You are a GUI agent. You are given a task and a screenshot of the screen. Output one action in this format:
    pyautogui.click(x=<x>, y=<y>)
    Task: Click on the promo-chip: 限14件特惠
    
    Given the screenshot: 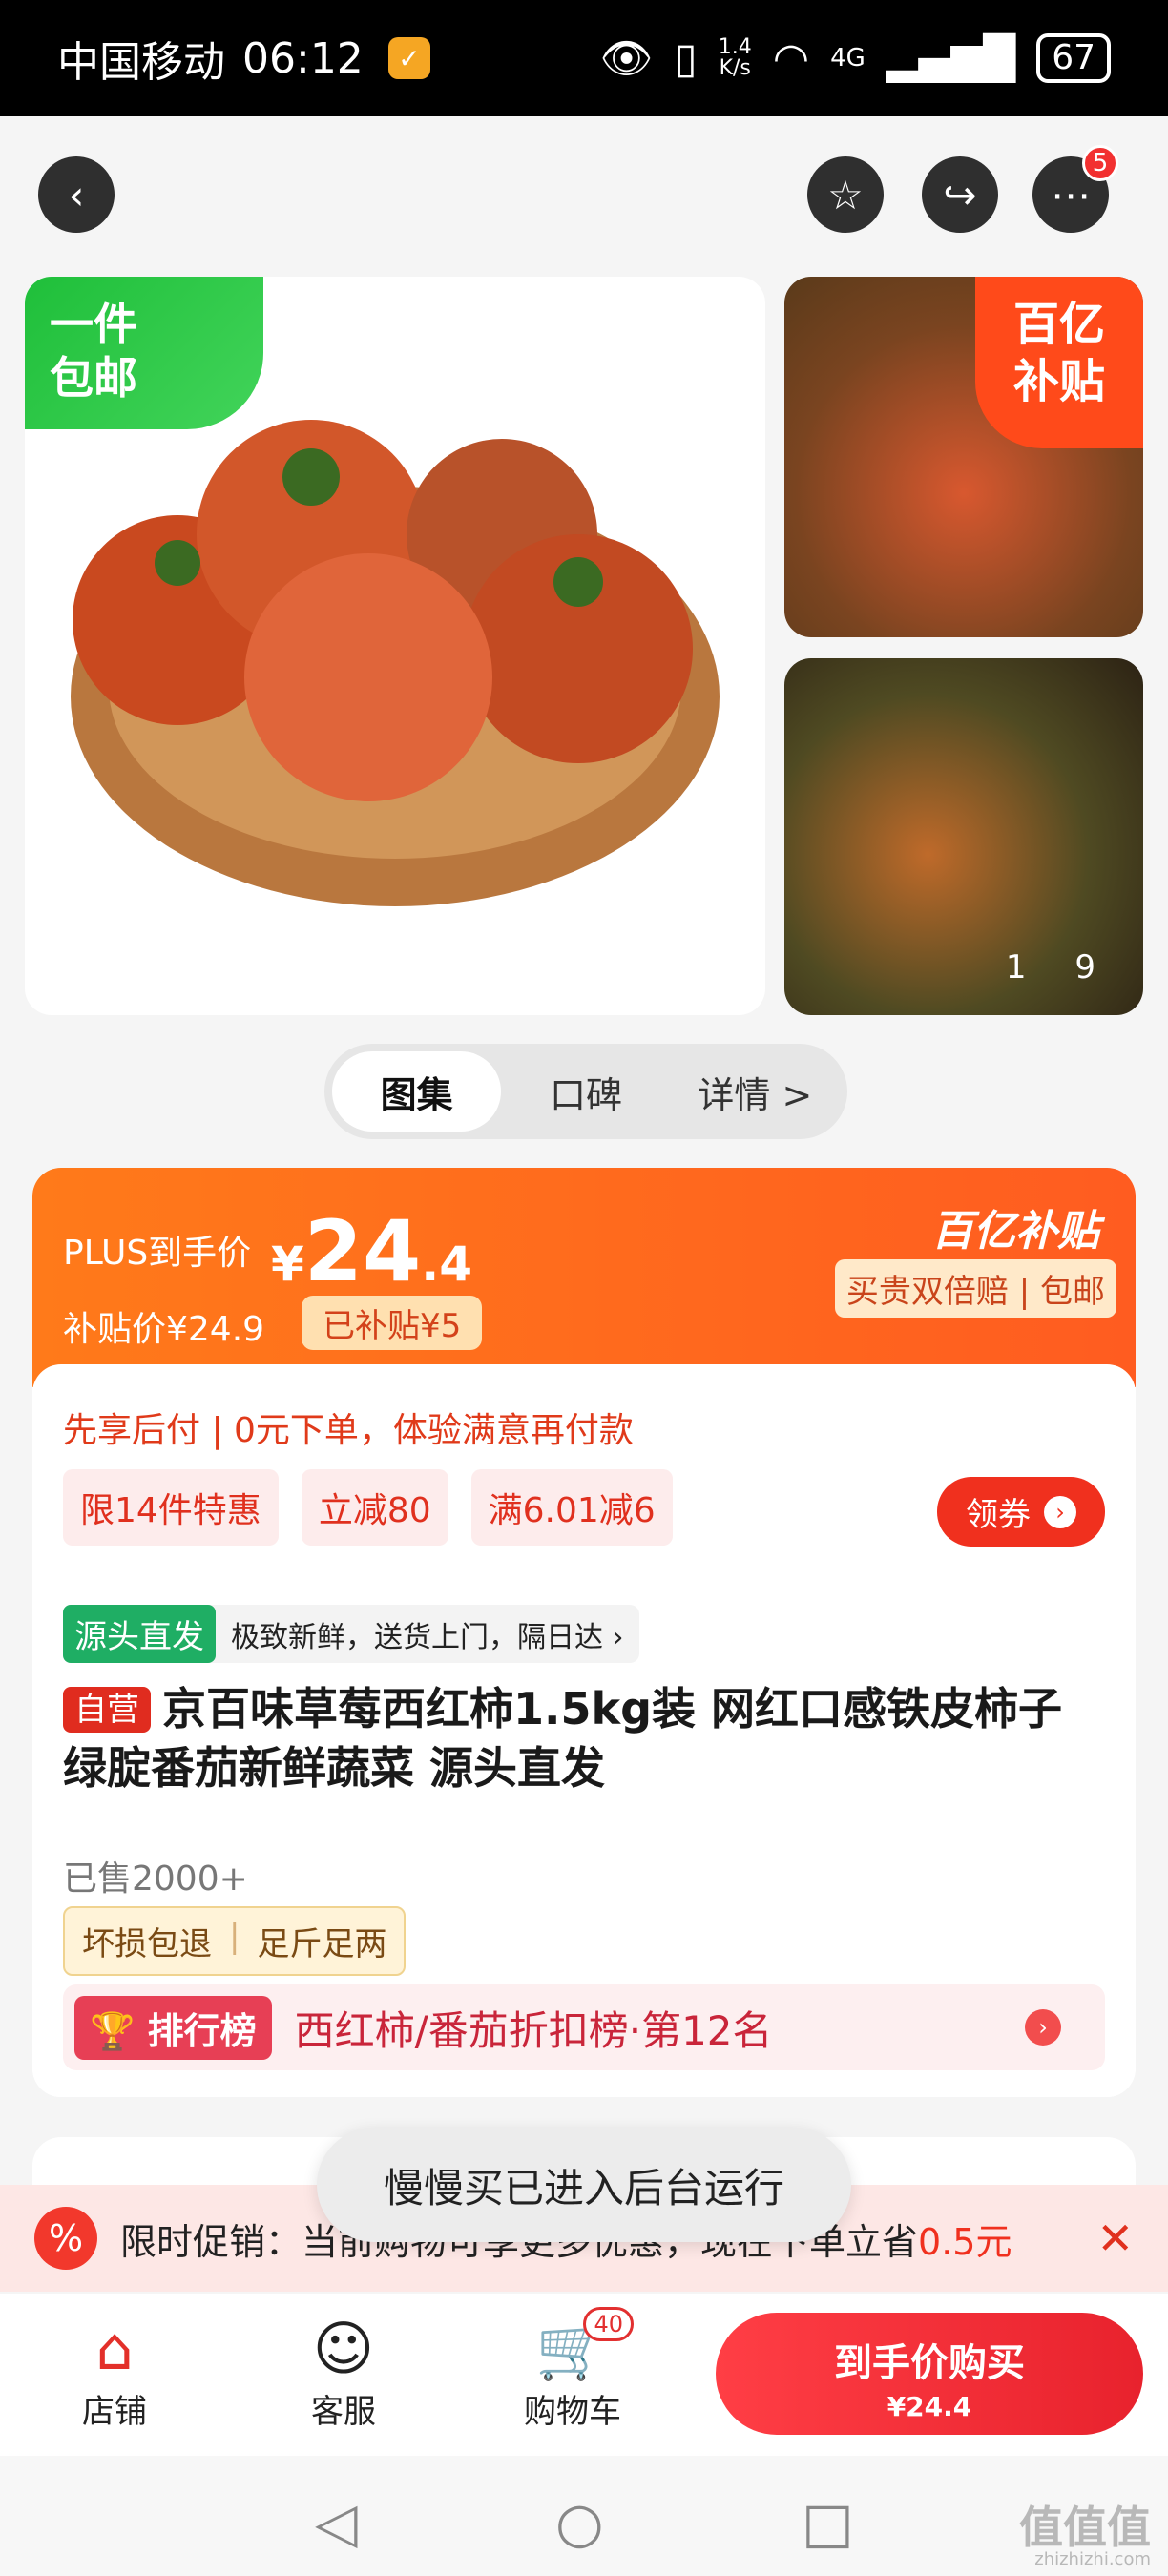 What is the action you would take?
    pyautogui.click(x=171, y=1507)
    